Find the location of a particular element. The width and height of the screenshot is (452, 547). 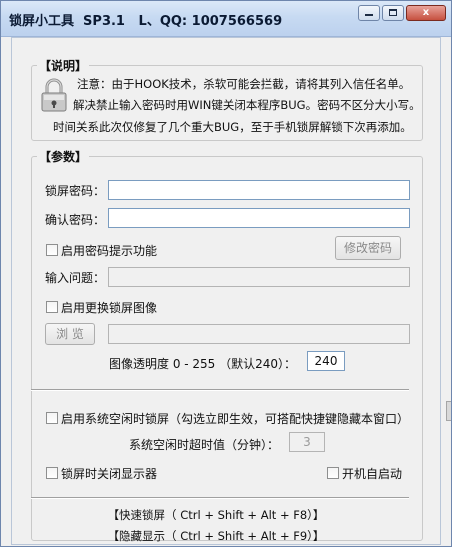

notice-line-1: 注意：由于HOOK技术，杀软可能会拦截，请将其列入信任名单。 is located at coordinates (244, 84).